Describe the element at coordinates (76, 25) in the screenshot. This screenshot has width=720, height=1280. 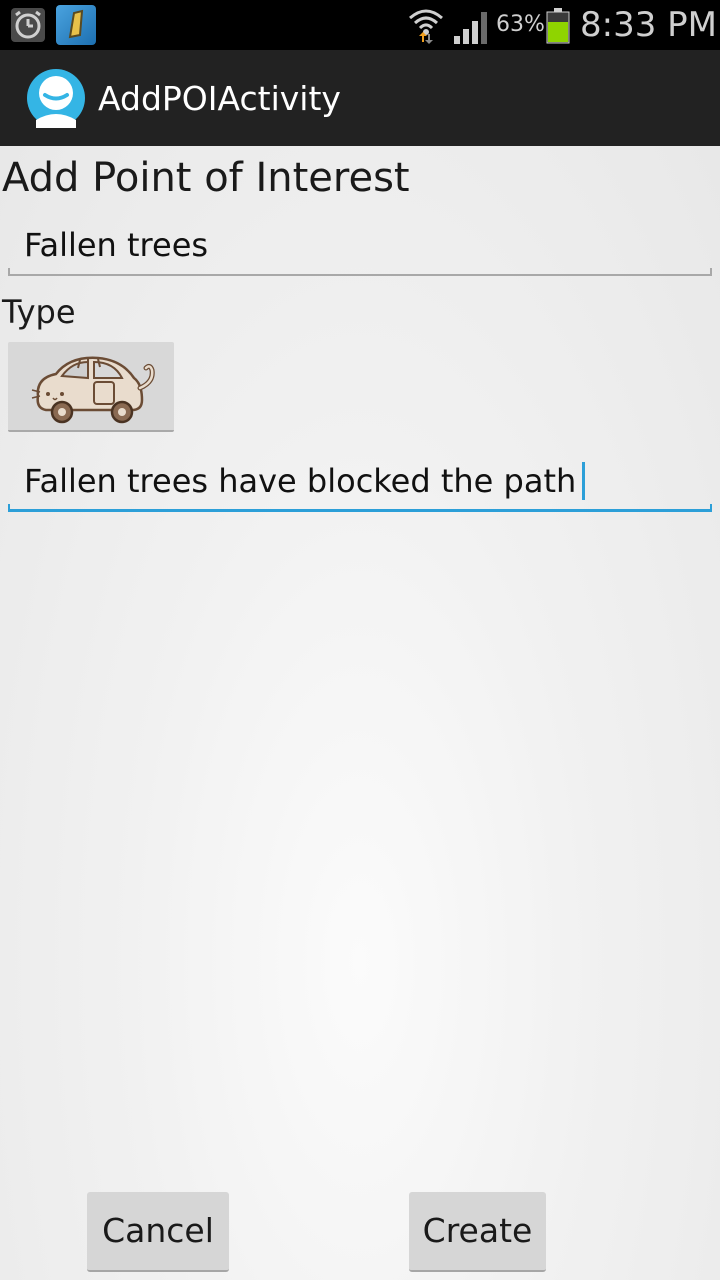
I see `note-app-icon` at that location.